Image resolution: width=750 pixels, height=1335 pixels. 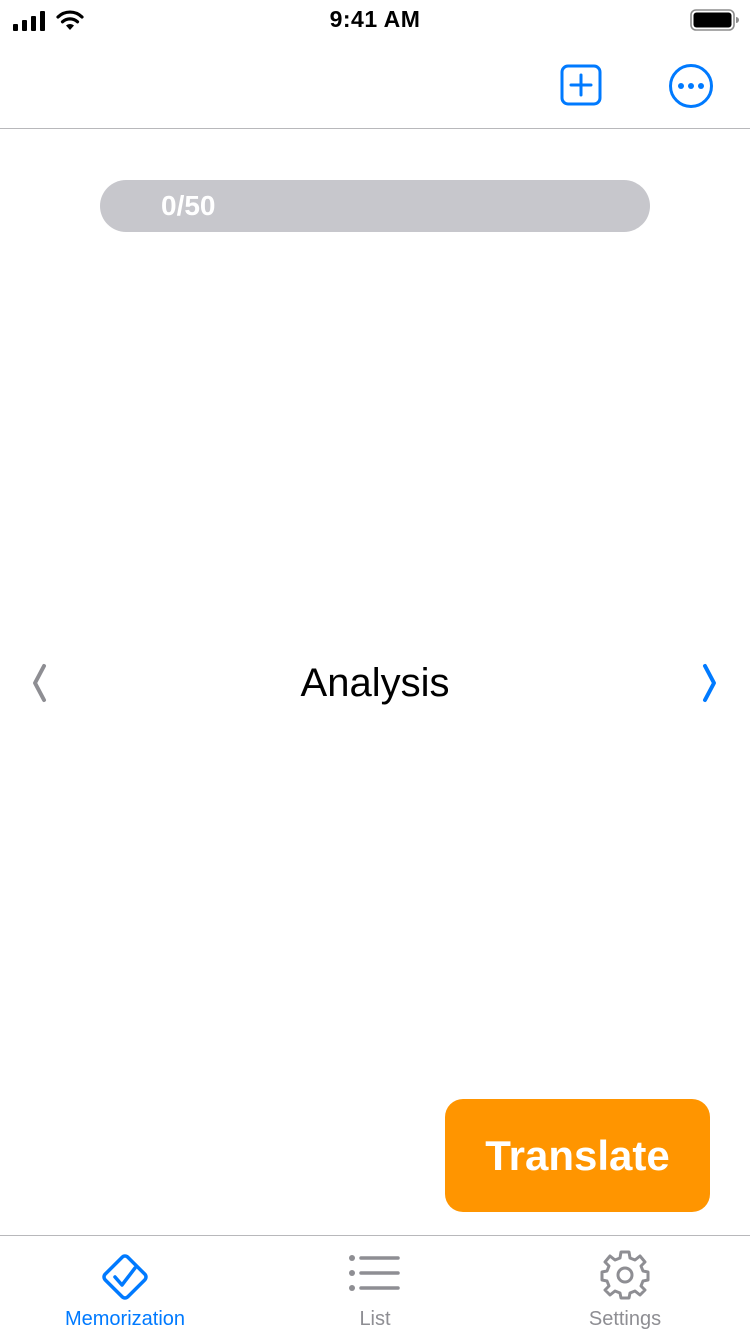 I want to click on add-button, so click(x=582, y=86).